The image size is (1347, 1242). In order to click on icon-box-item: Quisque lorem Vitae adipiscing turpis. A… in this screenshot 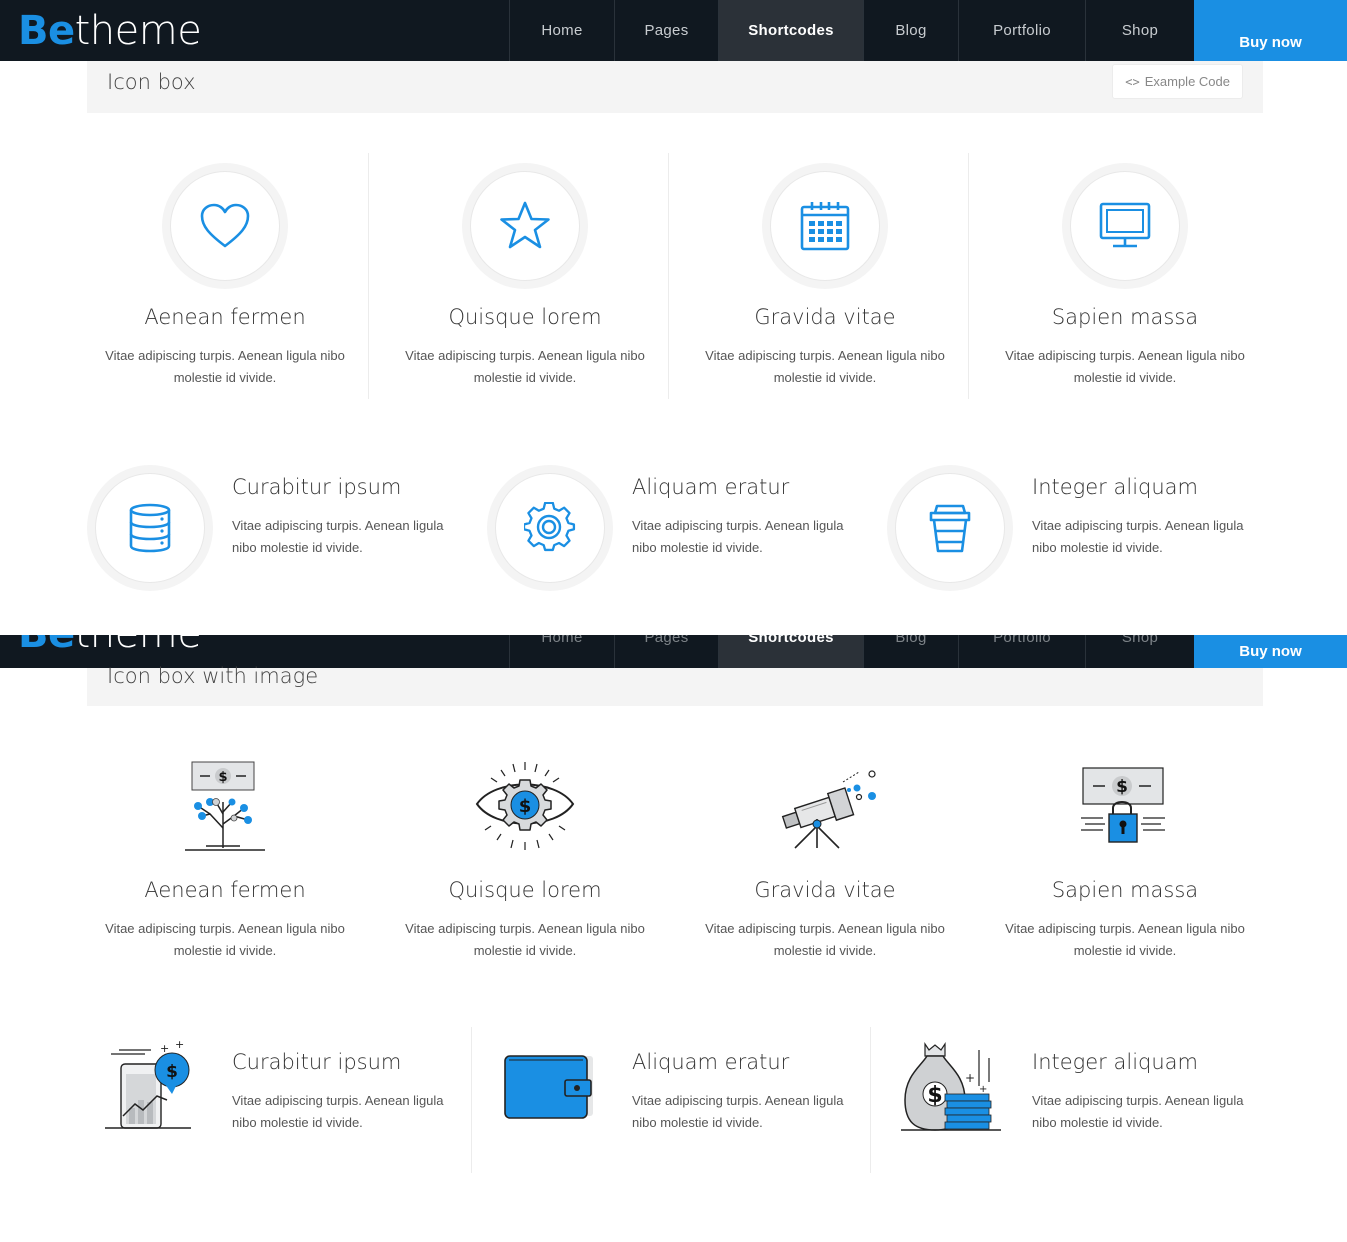, I will do `click(525, 278)`.